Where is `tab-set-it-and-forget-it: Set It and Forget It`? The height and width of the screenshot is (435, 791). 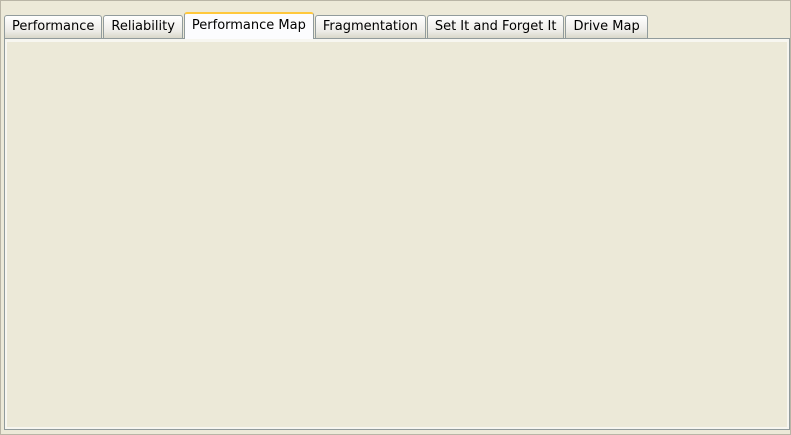
tab-set-it-and-forget-it: Set It and Forget It is located at coordinates (495, 26).